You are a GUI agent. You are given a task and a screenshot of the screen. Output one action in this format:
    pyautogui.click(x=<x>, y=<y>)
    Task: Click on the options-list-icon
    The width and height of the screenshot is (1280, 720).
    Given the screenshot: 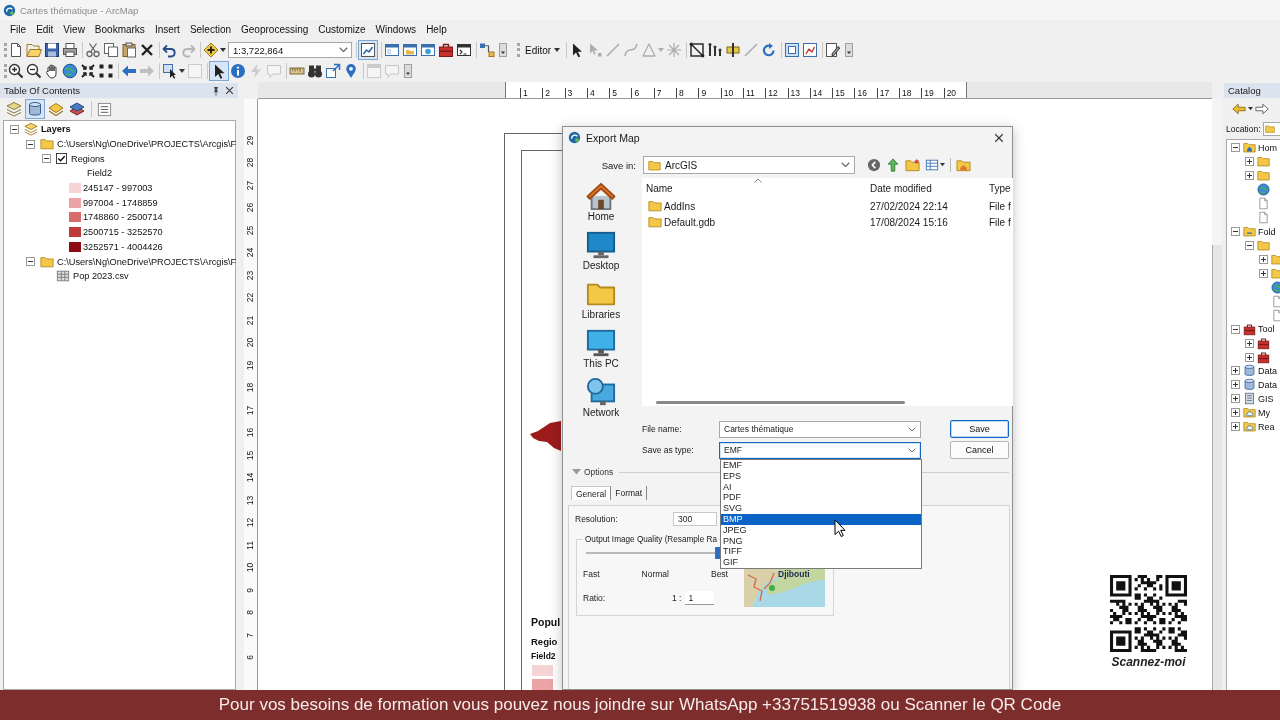 What is the action you would take?
    pyautogui.click(x=104, y=109)
    